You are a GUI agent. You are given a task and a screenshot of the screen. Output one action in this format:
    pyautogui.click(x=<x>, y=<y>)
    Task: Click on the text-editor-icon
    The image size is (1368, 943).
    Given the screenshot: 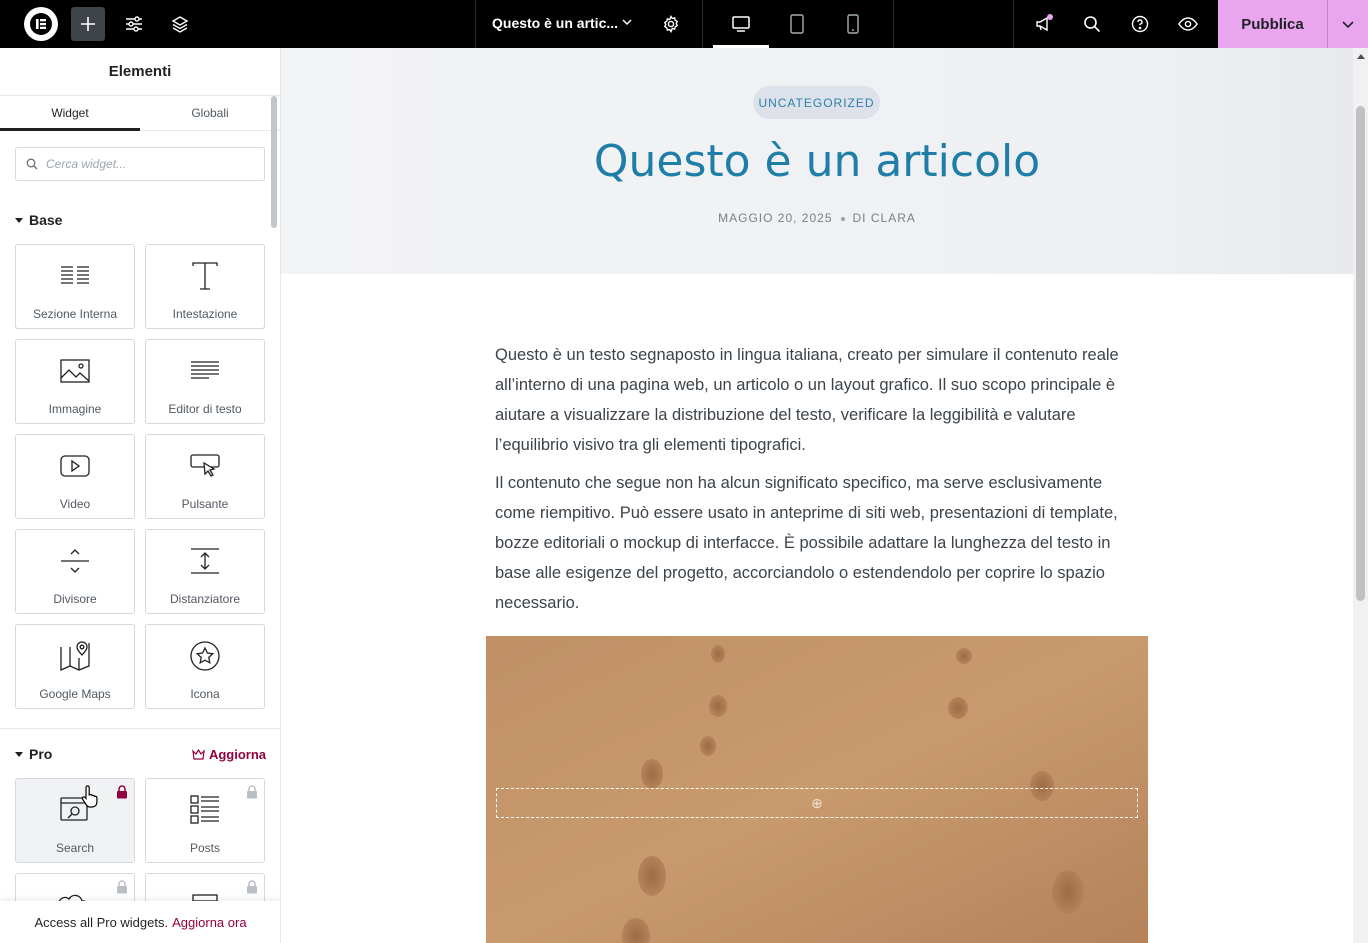 What is the action you would take?
    pyautogui.click(x=205, y=370)
    